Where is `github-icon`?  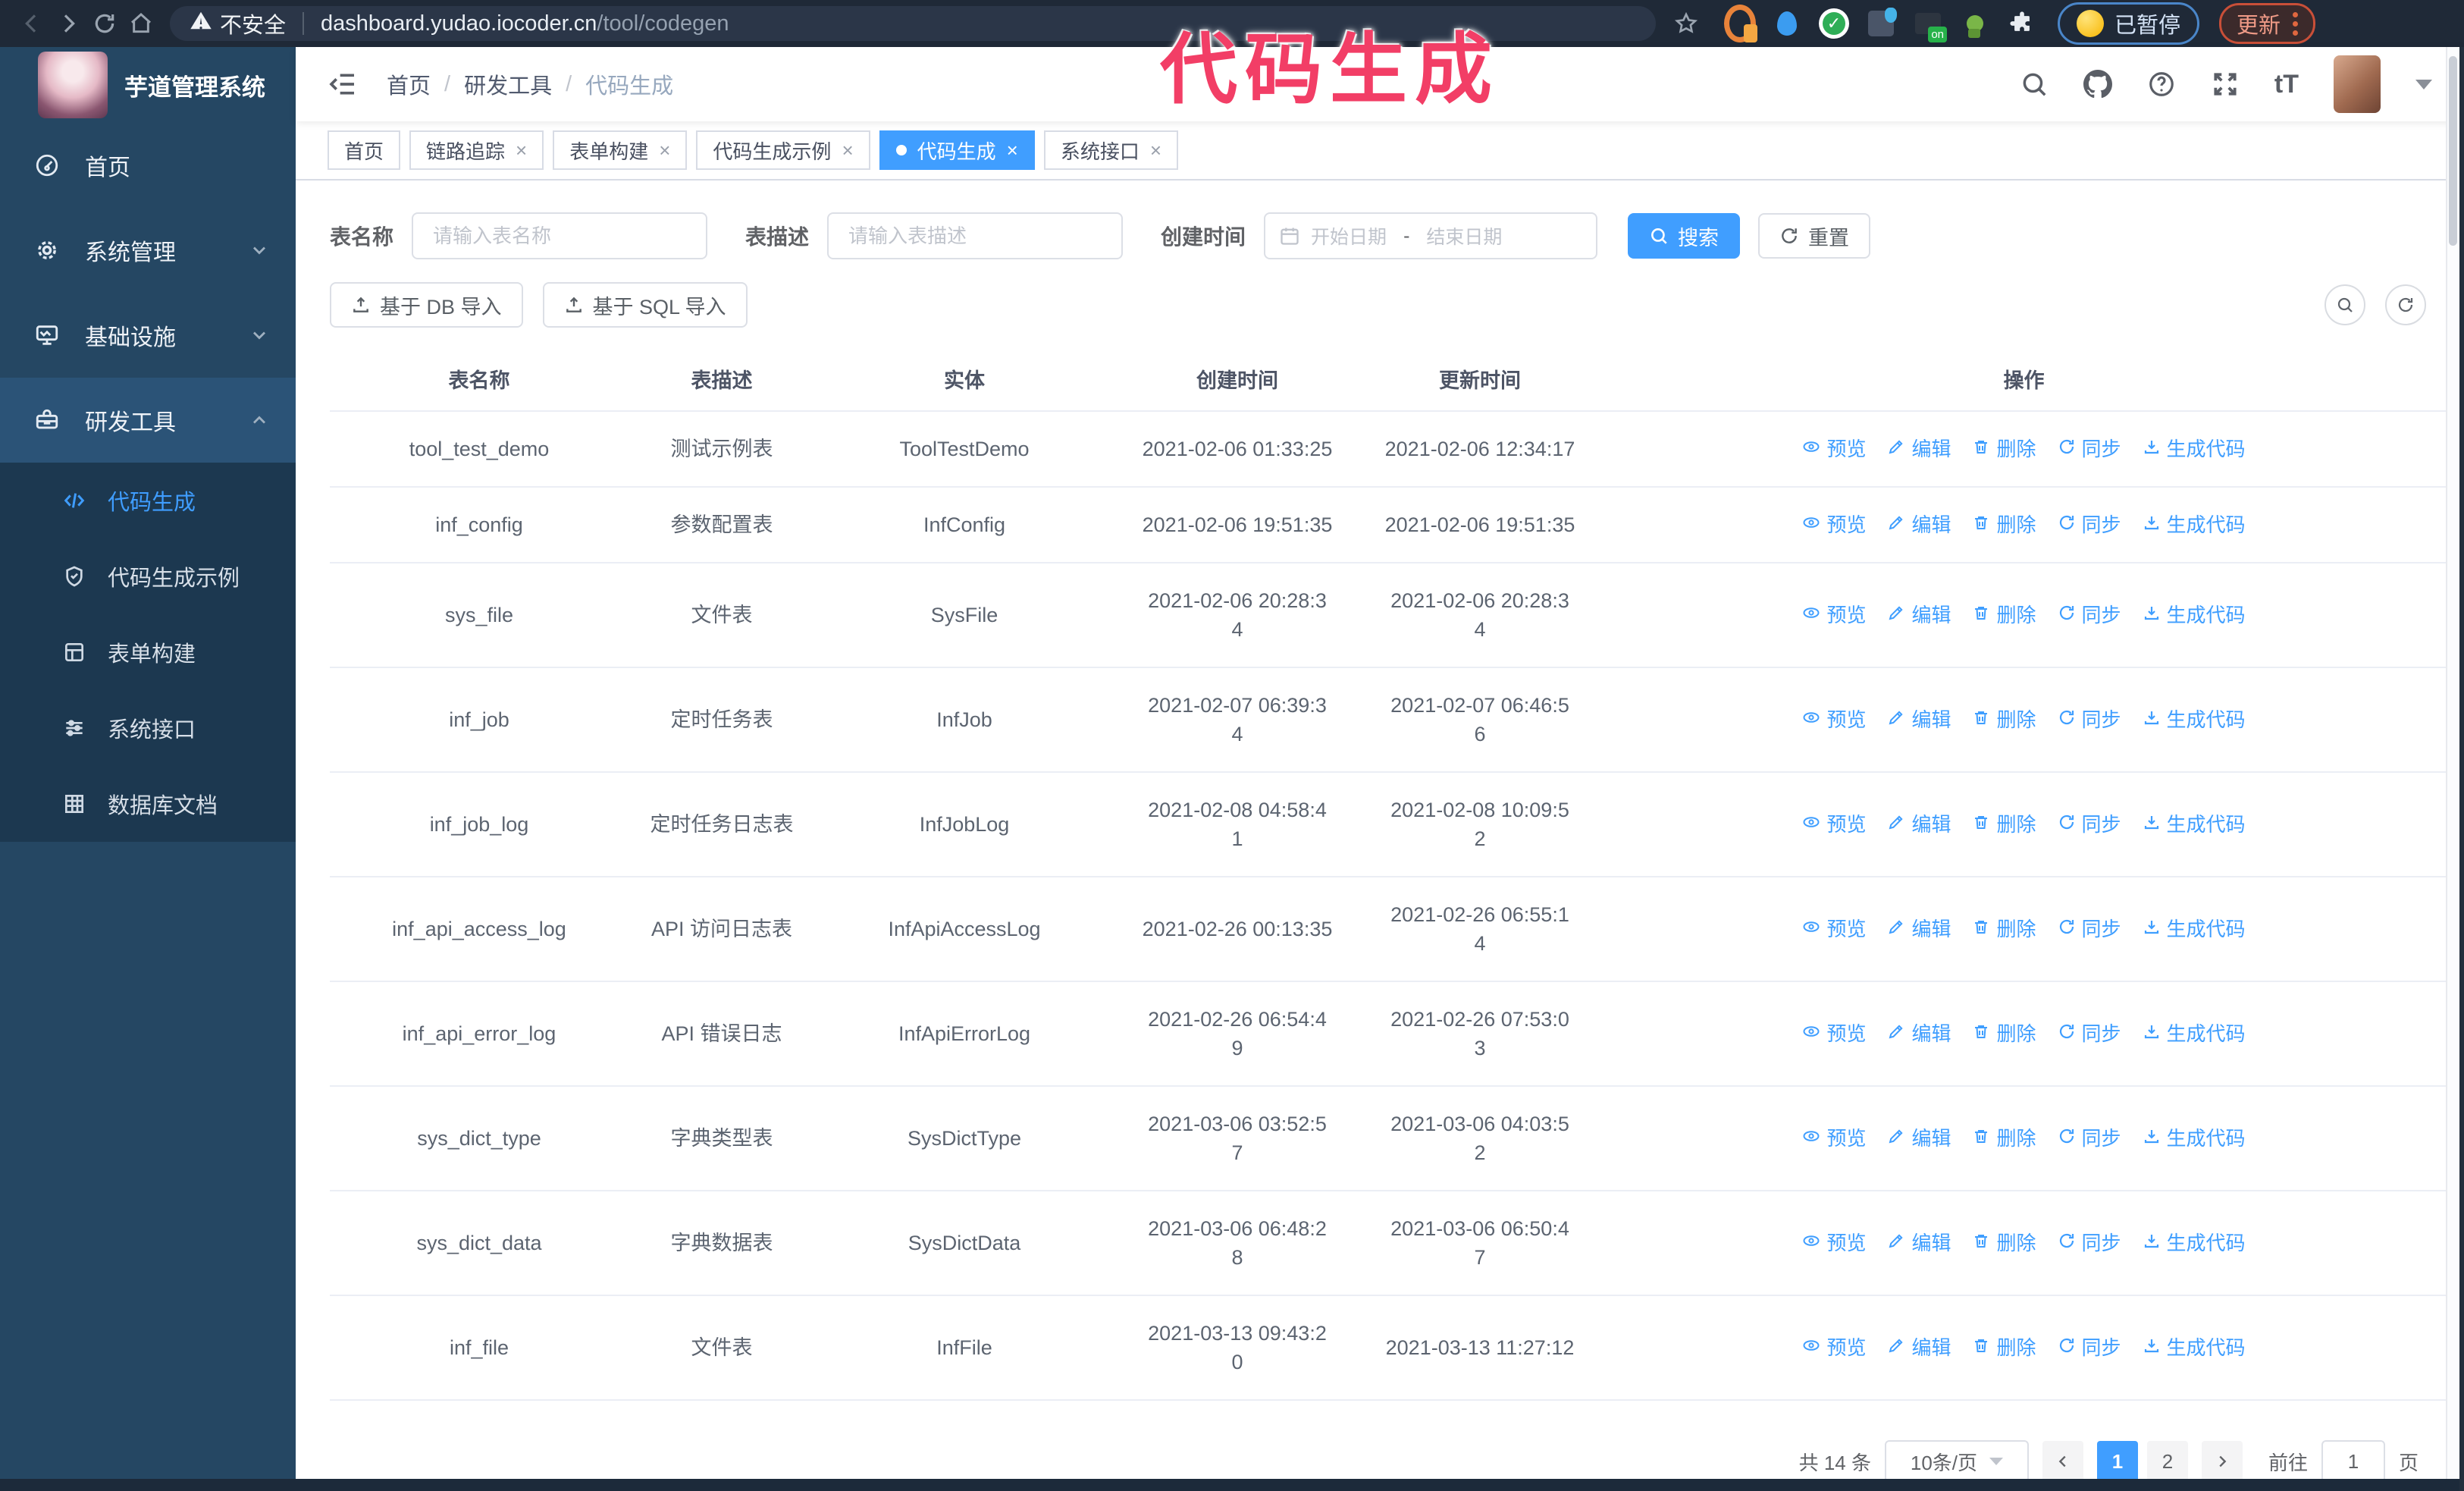
github-icon is located at coordinates (2097, 84).